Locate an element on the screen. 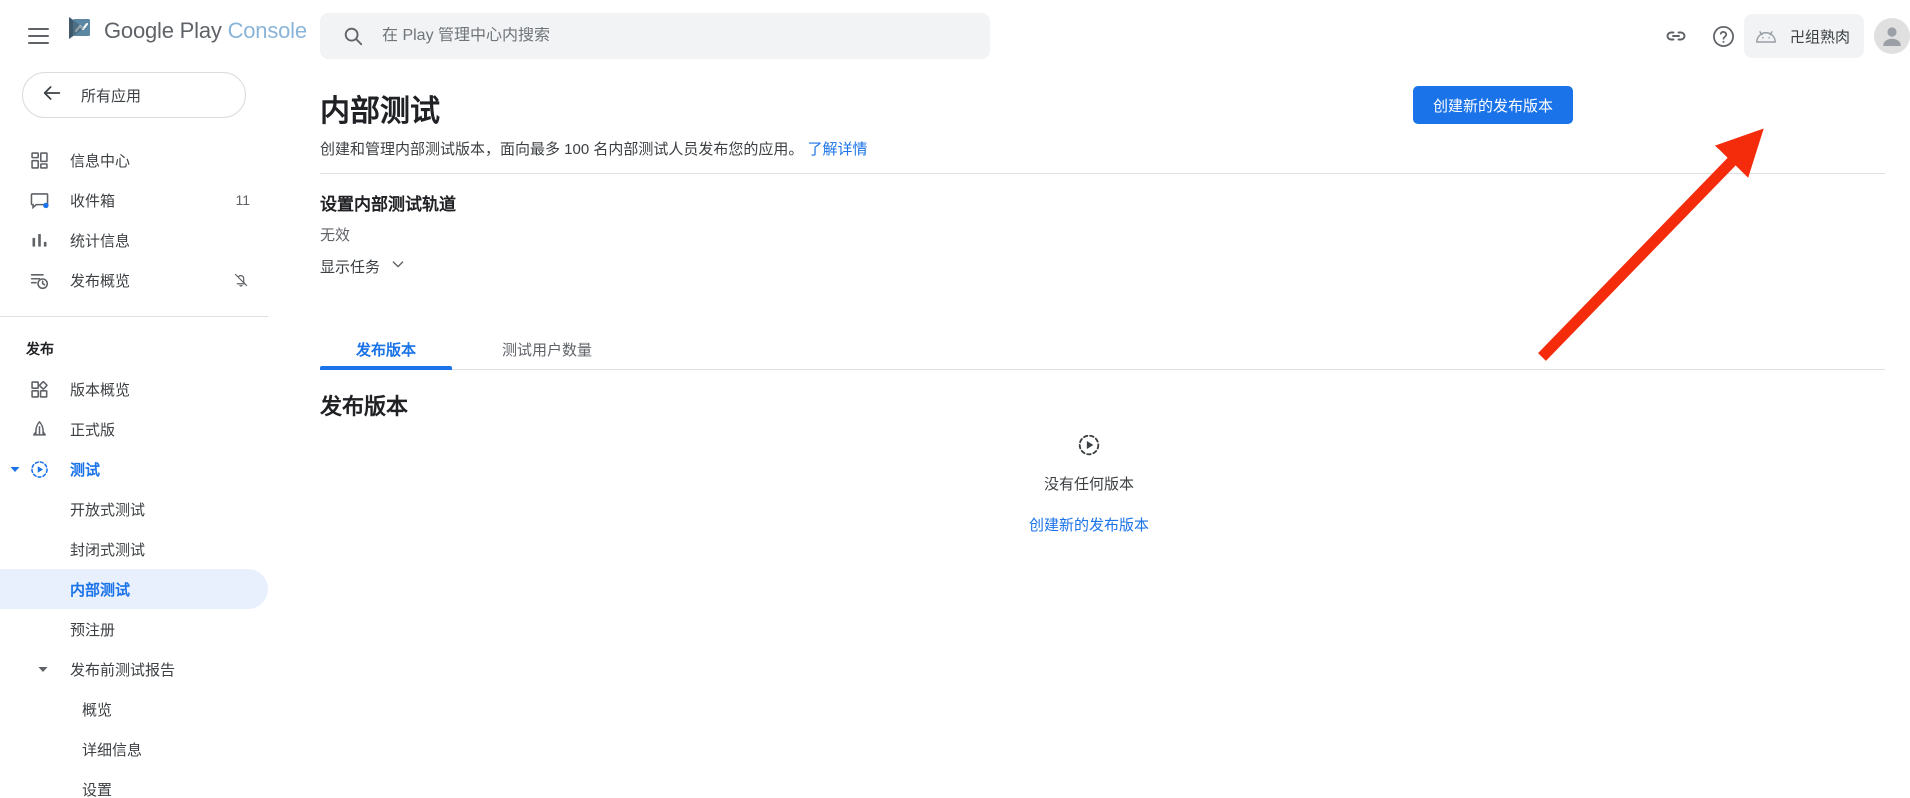 Image resolution: width=1910 pixels, height=798 pixels. notifications-off-icon is located at coordinates (241, 280).